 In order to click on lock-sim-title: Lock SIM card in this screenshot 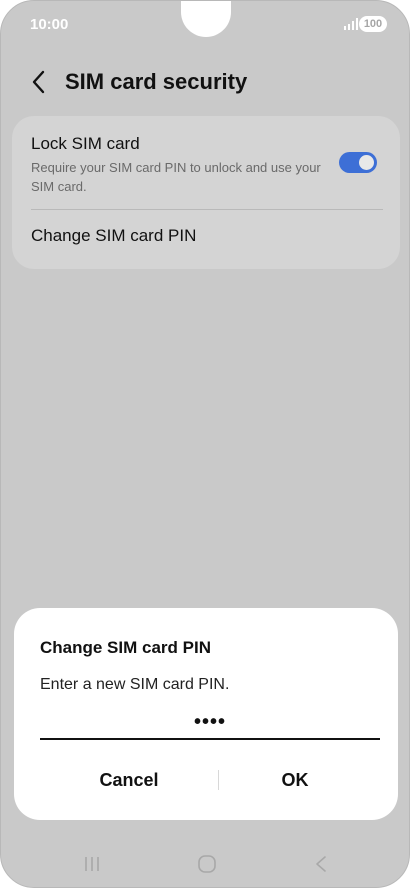, I will do `click(85, 143)`.